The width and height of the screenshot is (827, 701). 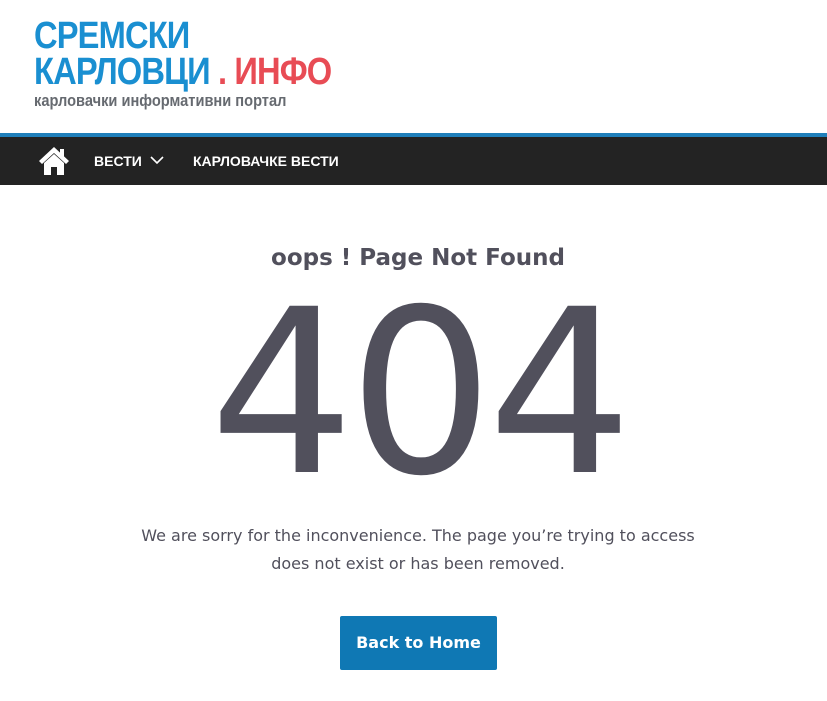 I want to click on logo-line-2-main: КАРЛОВЦИ, so click(x=122, y=72).